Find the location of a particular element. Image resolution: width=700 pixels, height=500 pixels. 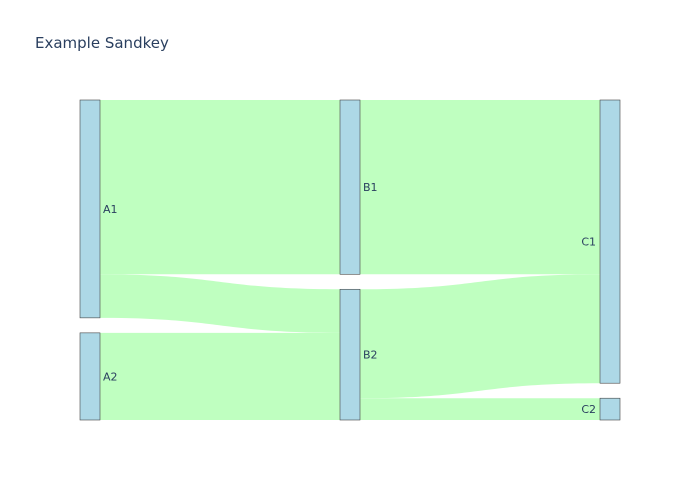

link-A1-B2 is located at coordinates (220, 303).